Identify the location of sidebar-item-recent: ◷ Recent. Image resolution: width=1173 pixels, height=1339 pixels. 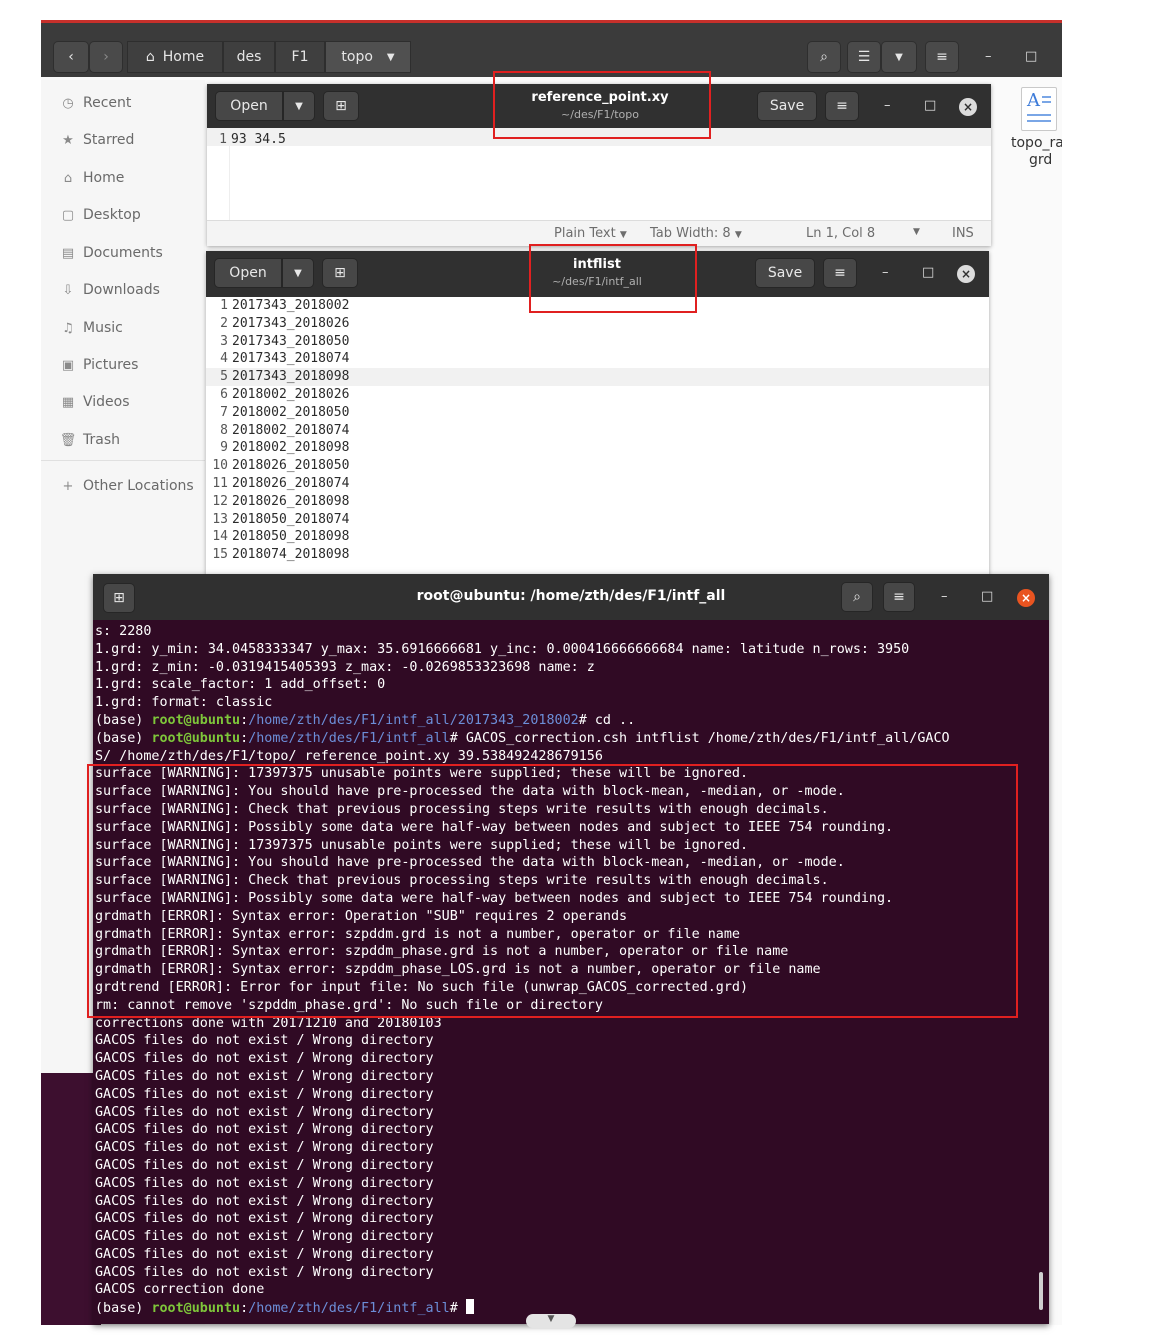
(95, 103).